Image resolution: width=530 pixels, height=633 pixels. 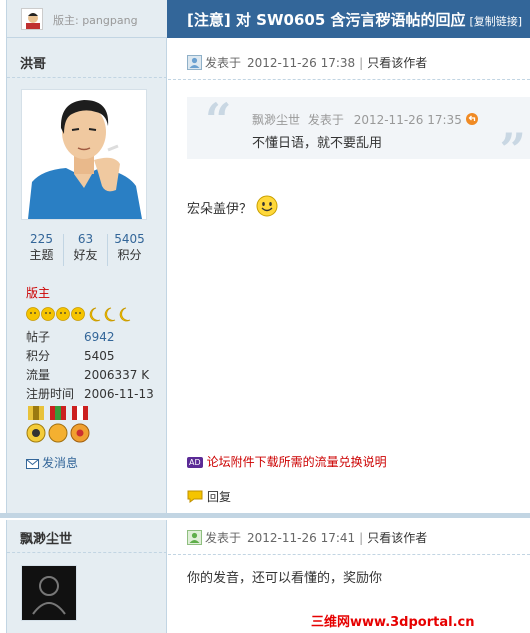 I want to click on ad-badge: AD, so click(x=195, y=462).